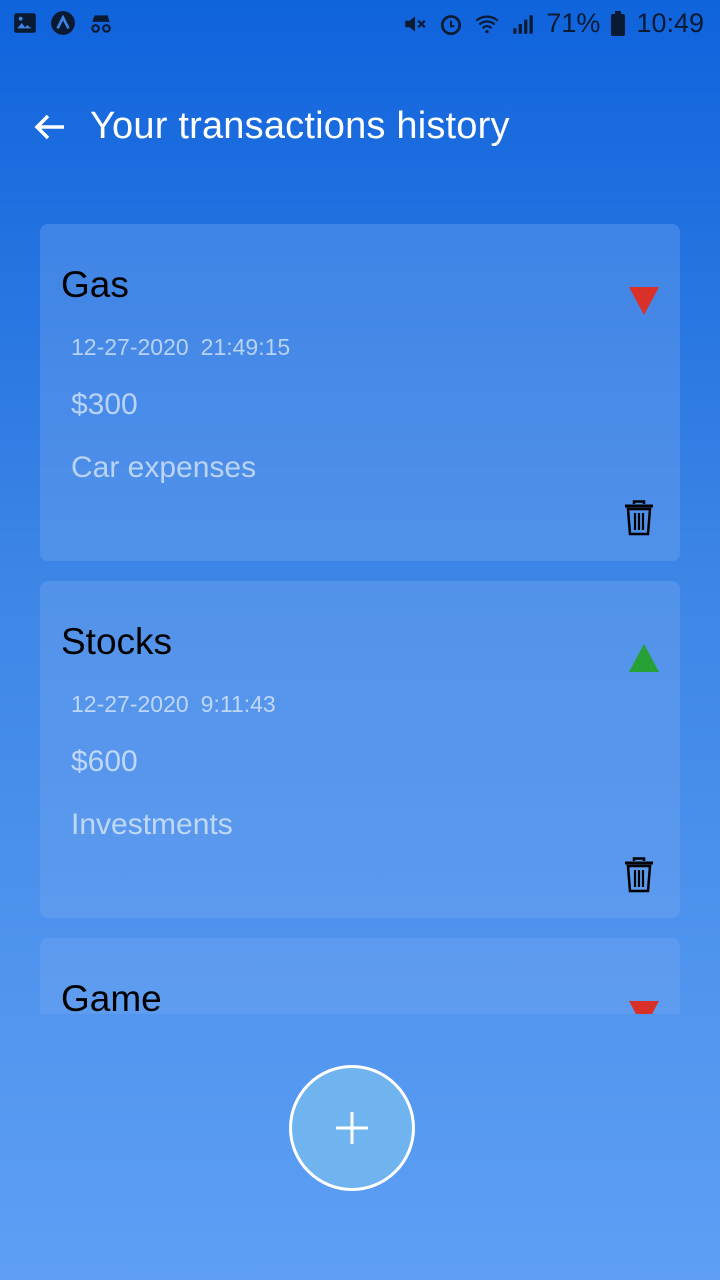  I want to click on transaction-time: 9:11:43, so click(238, 704).